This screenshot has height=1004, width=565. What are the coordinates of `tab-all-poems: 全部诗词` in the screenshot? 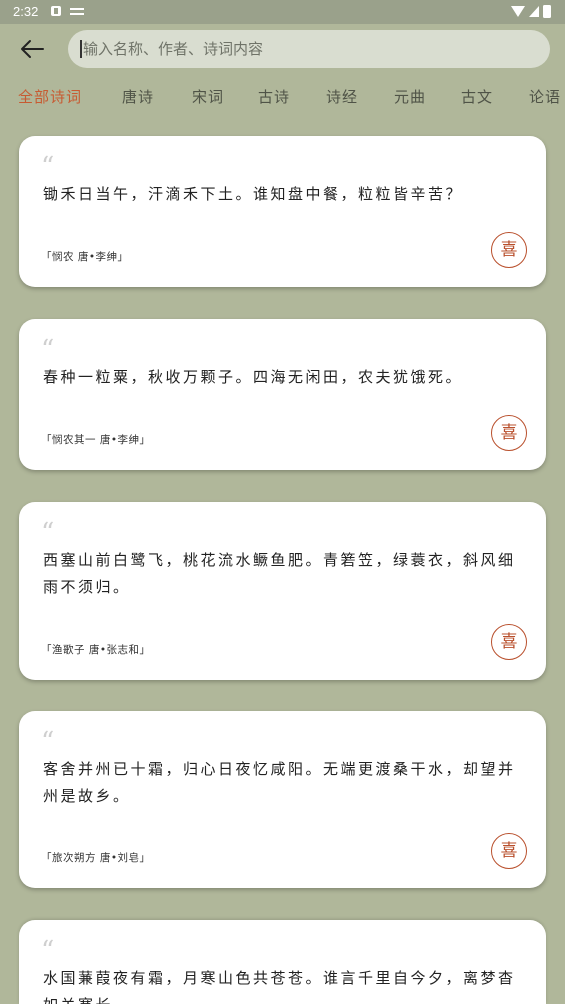 It's located at (50, 96).